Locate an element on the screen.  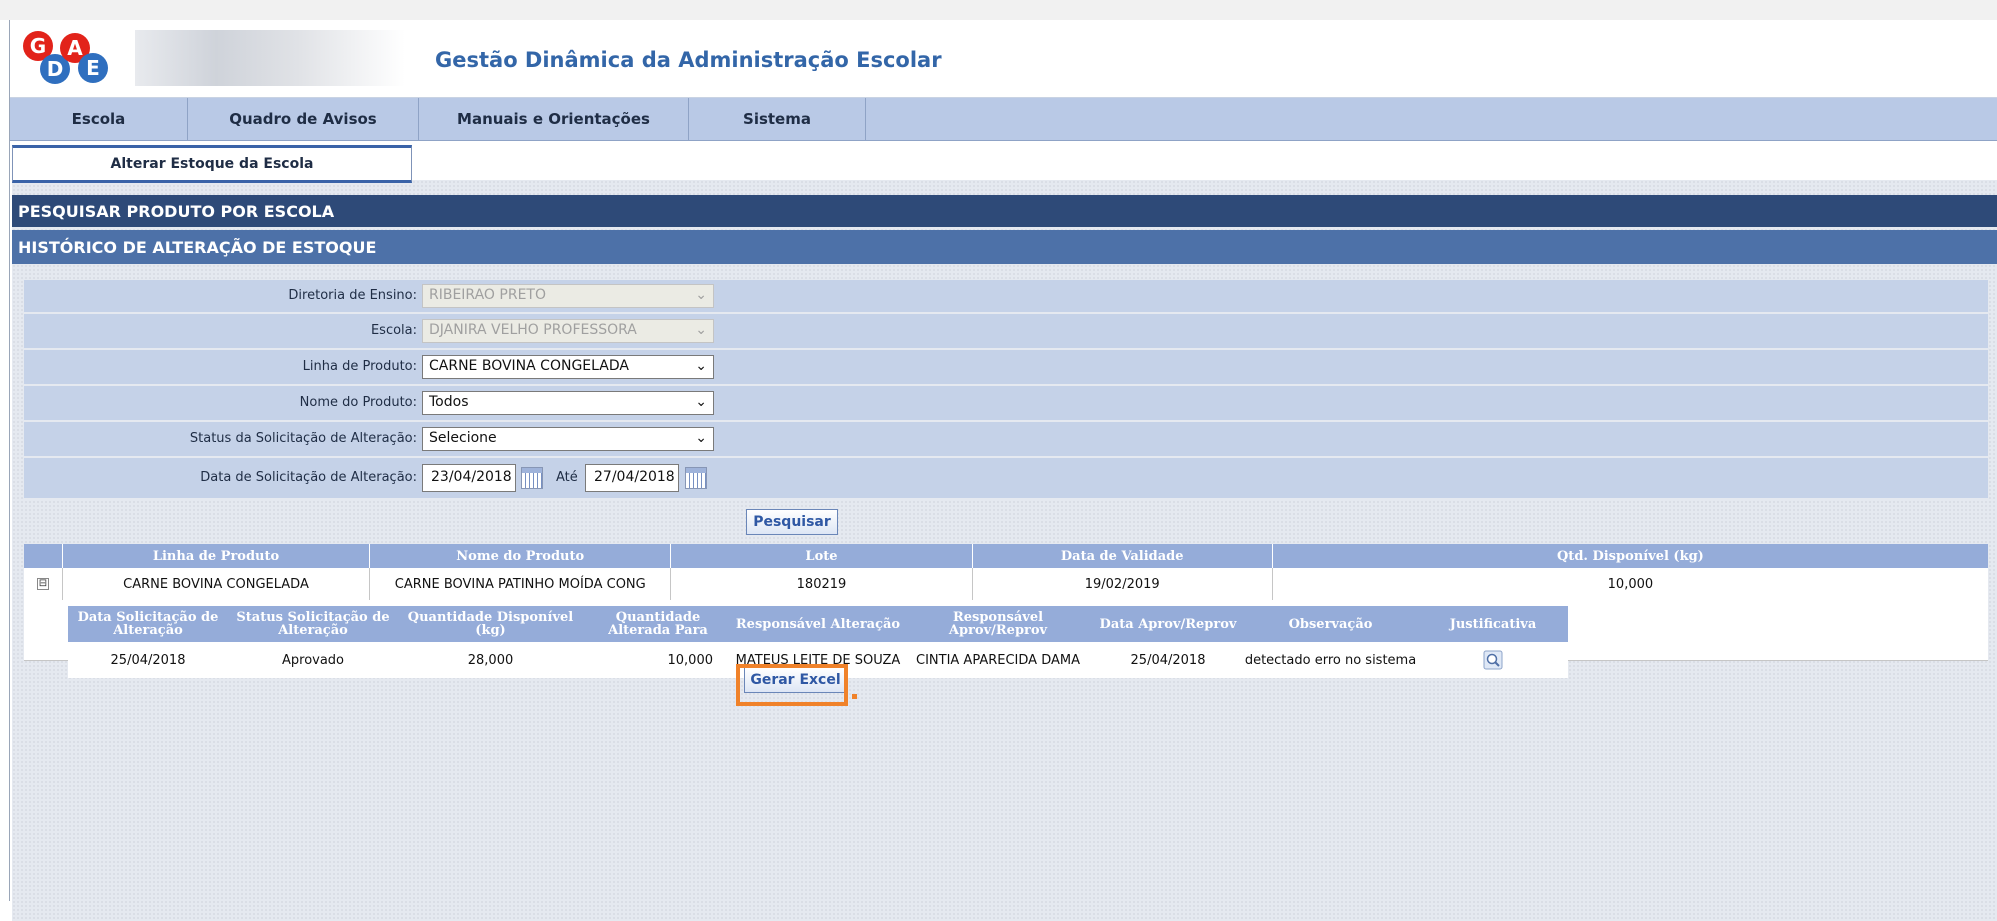
form-row-diretoria: Diretoria de Ensino: RIBEIRAO PRETO ⌄ is located at coordinates (1006, 297).